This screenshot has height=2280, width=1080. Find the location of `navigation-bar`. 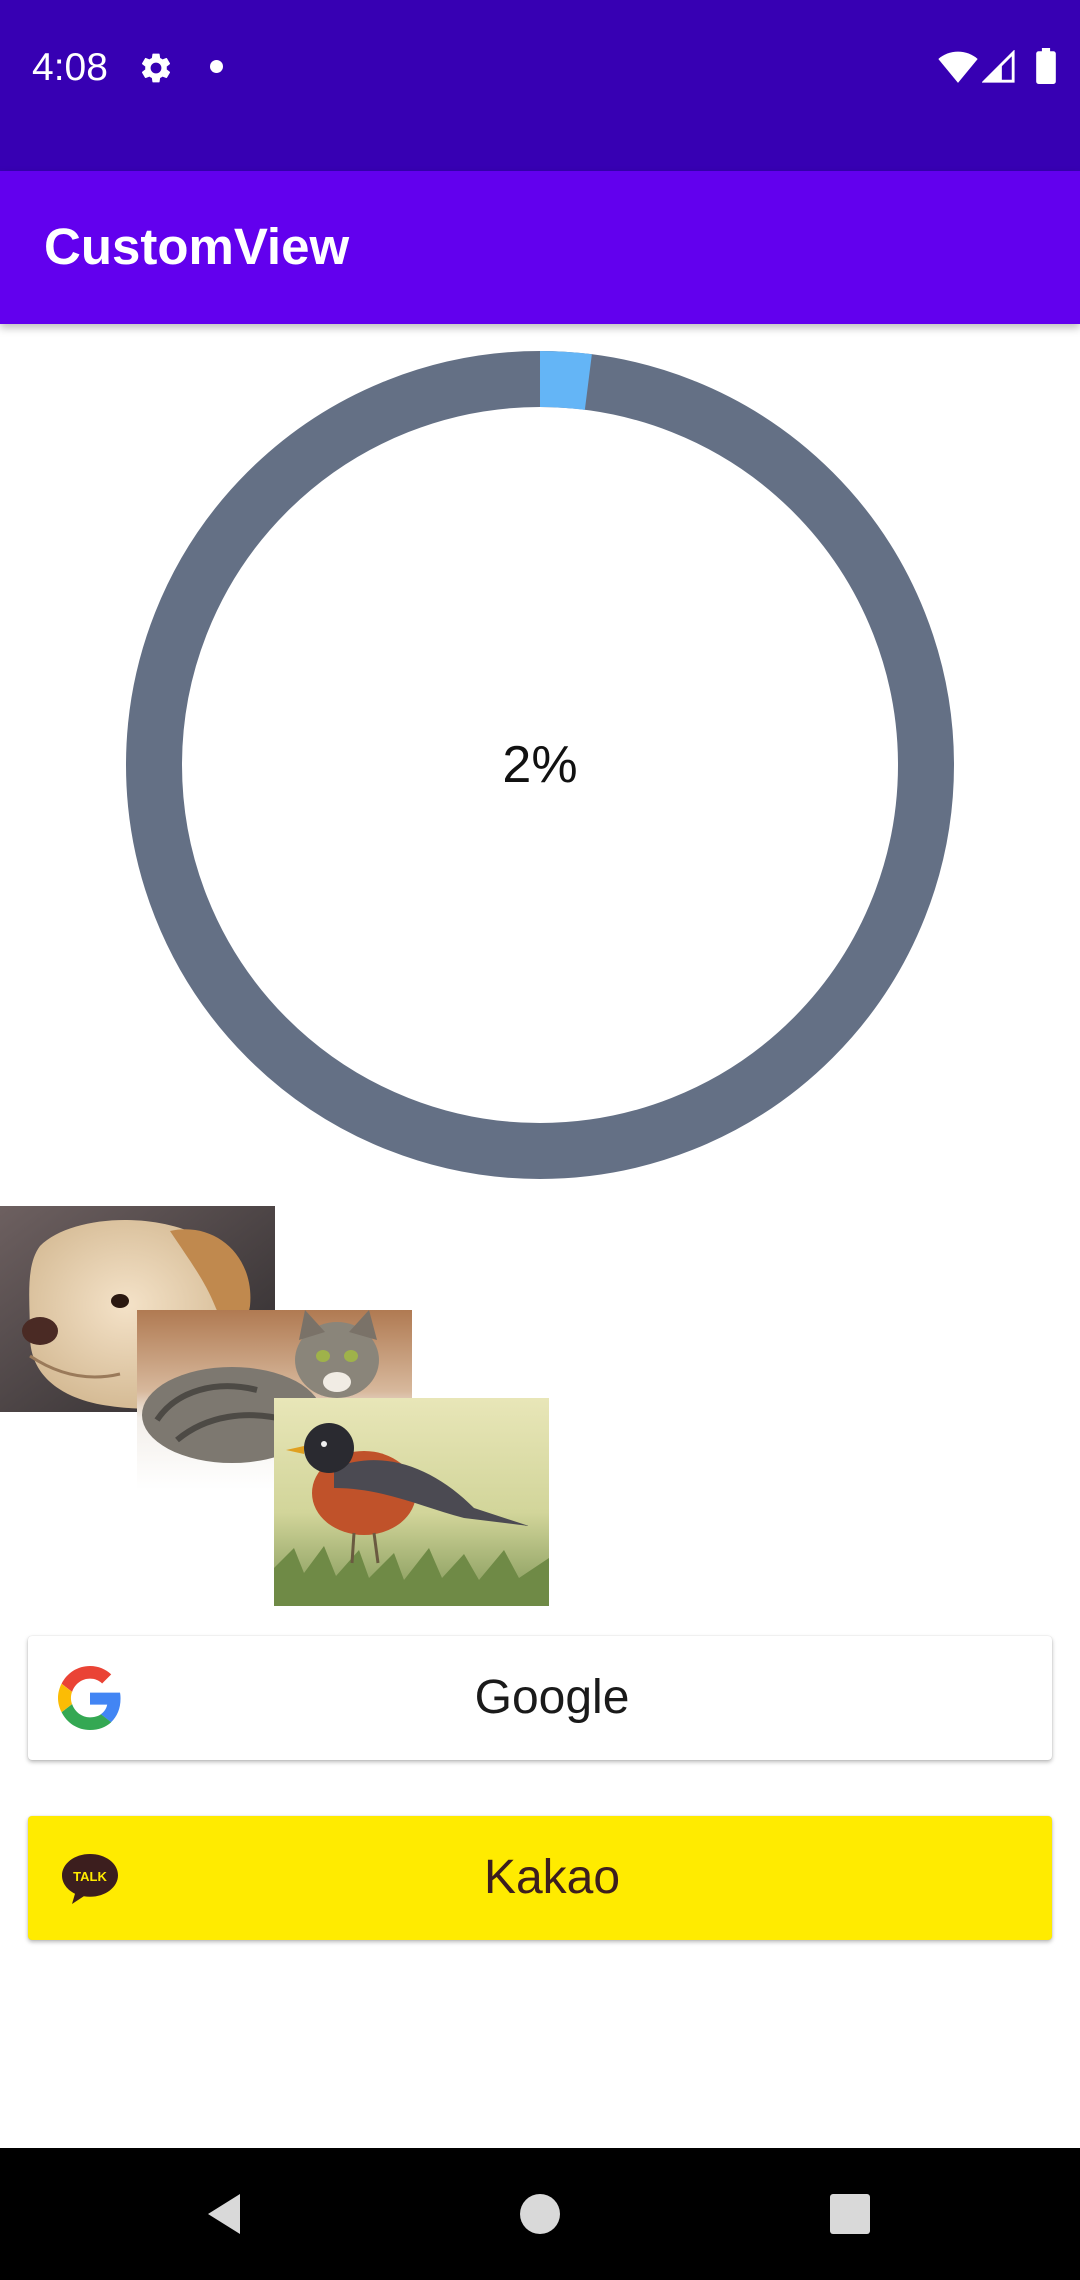

navigation-bar is located at coordinates (540, 2214).